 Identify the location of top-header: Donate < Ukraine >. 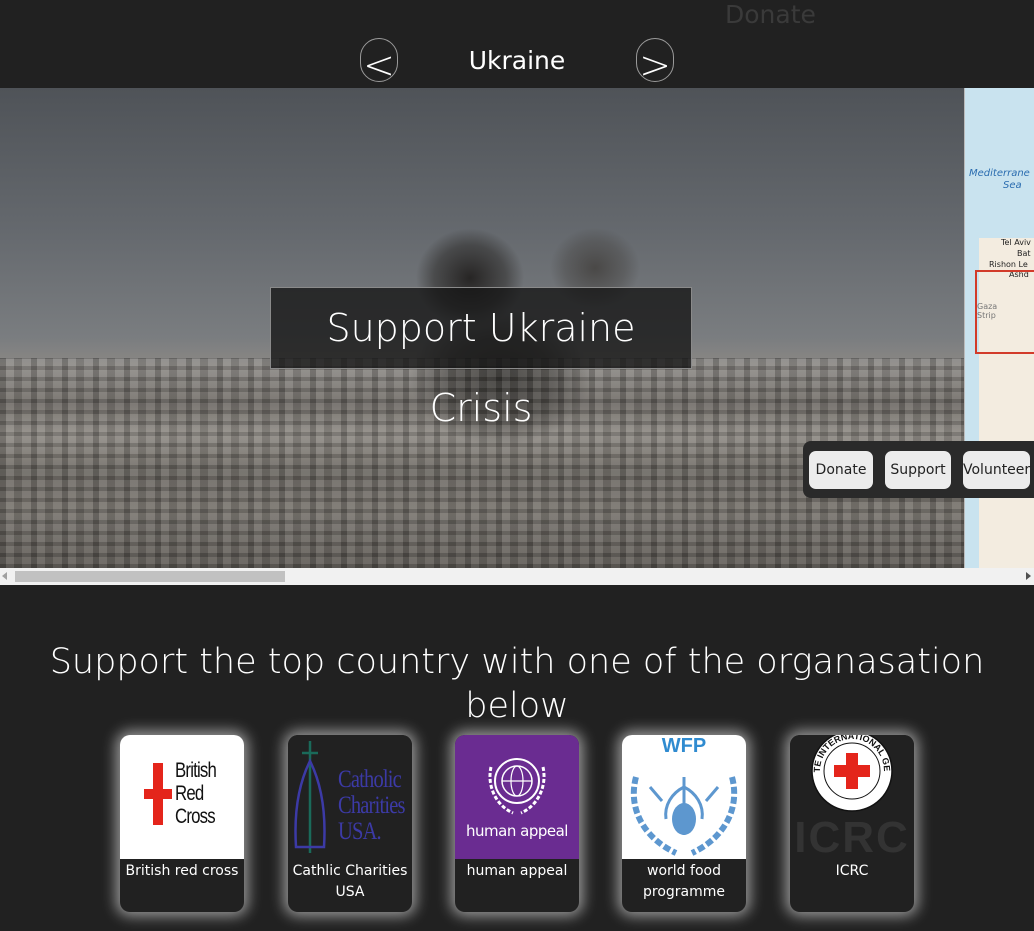
(517, 44).